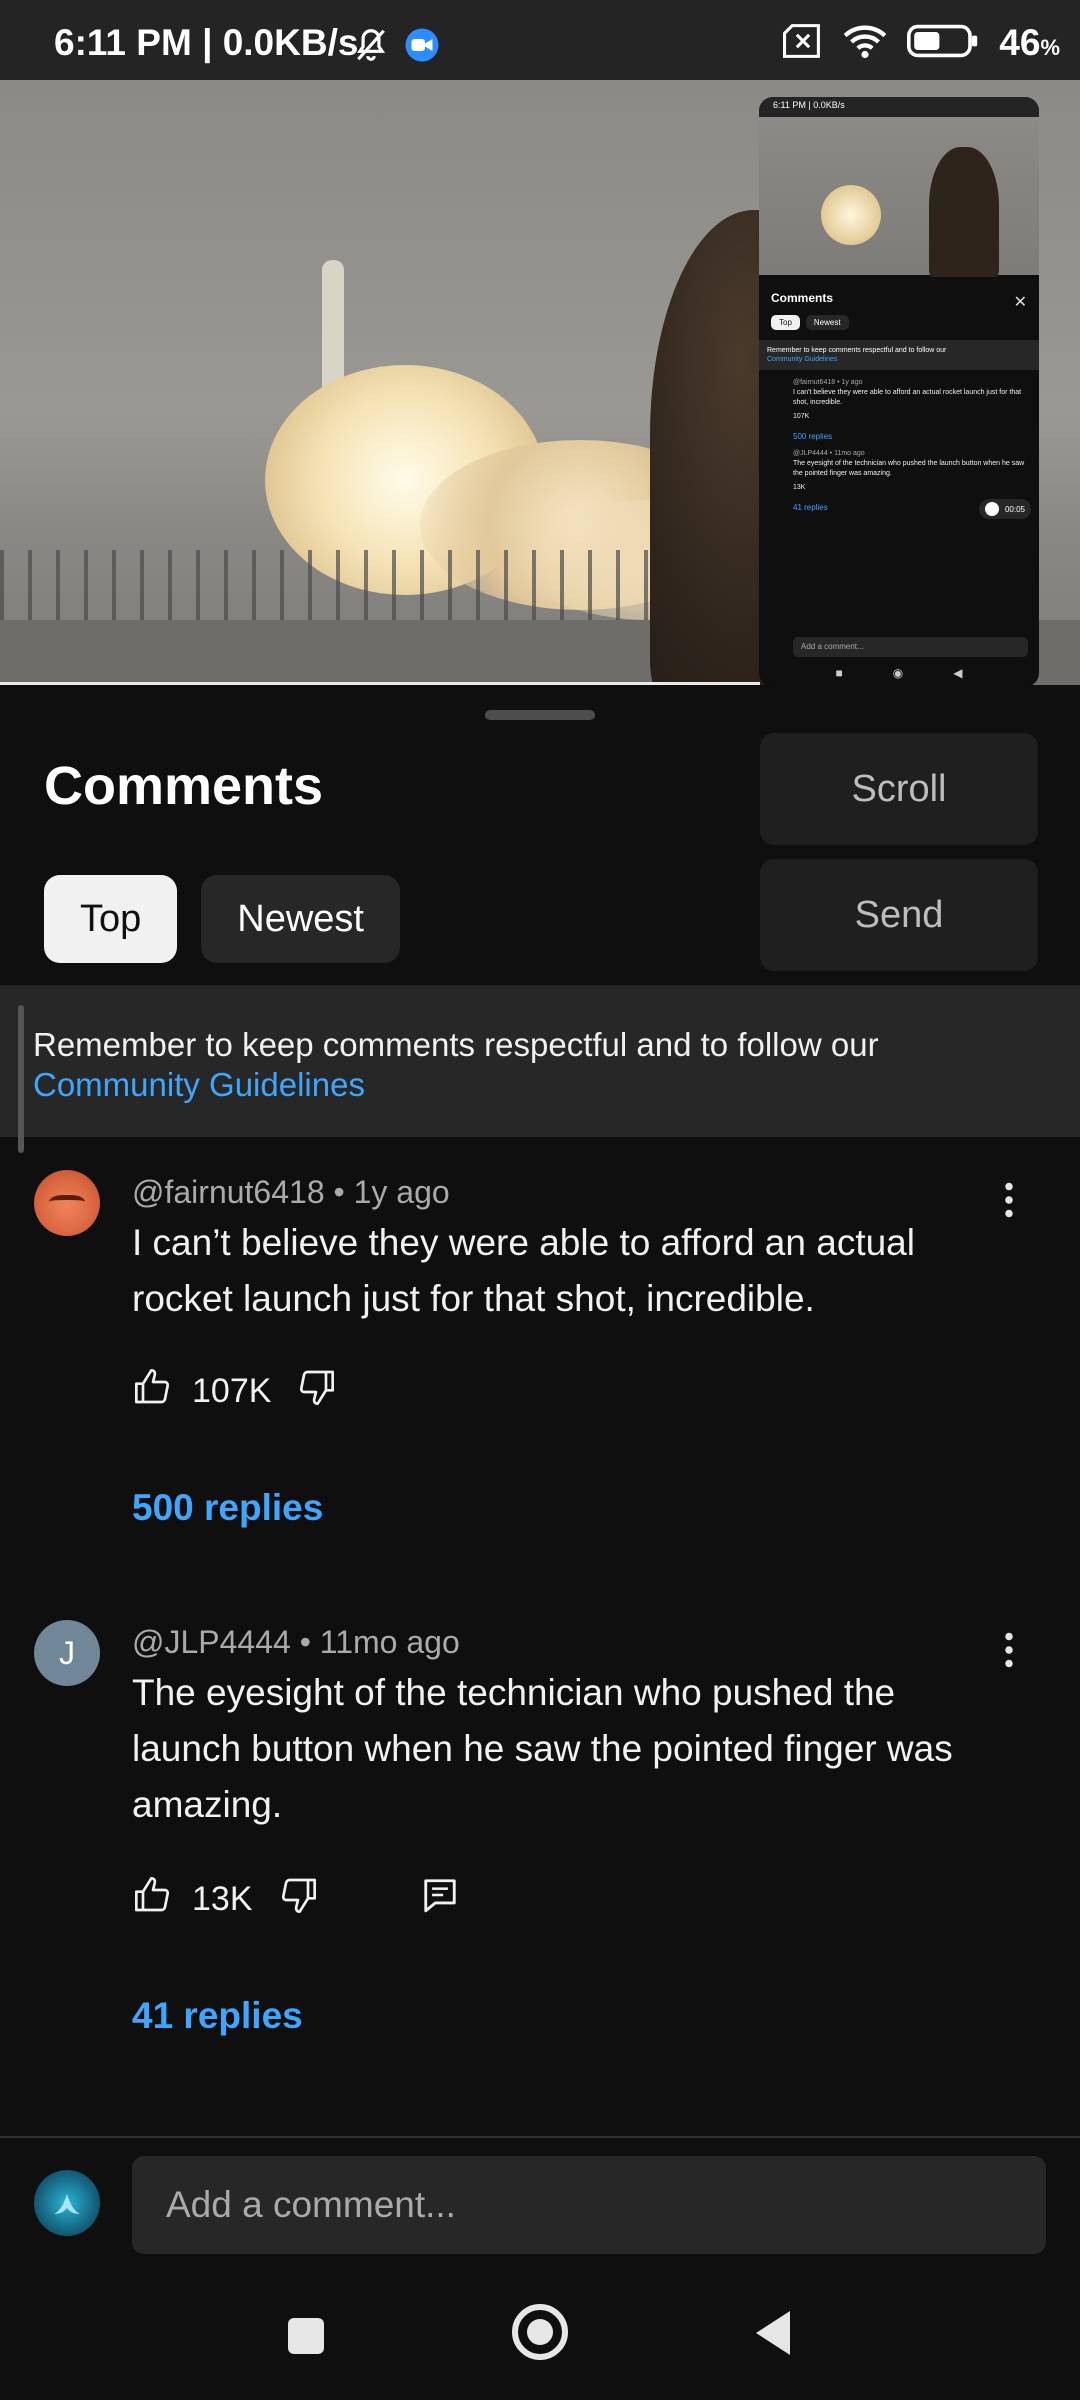 This screenshot has width=1080, height=2400. Describe the element at coordinates (799, 487) in the screenshot. I see `mini-comment-likes: 13K` at that location.